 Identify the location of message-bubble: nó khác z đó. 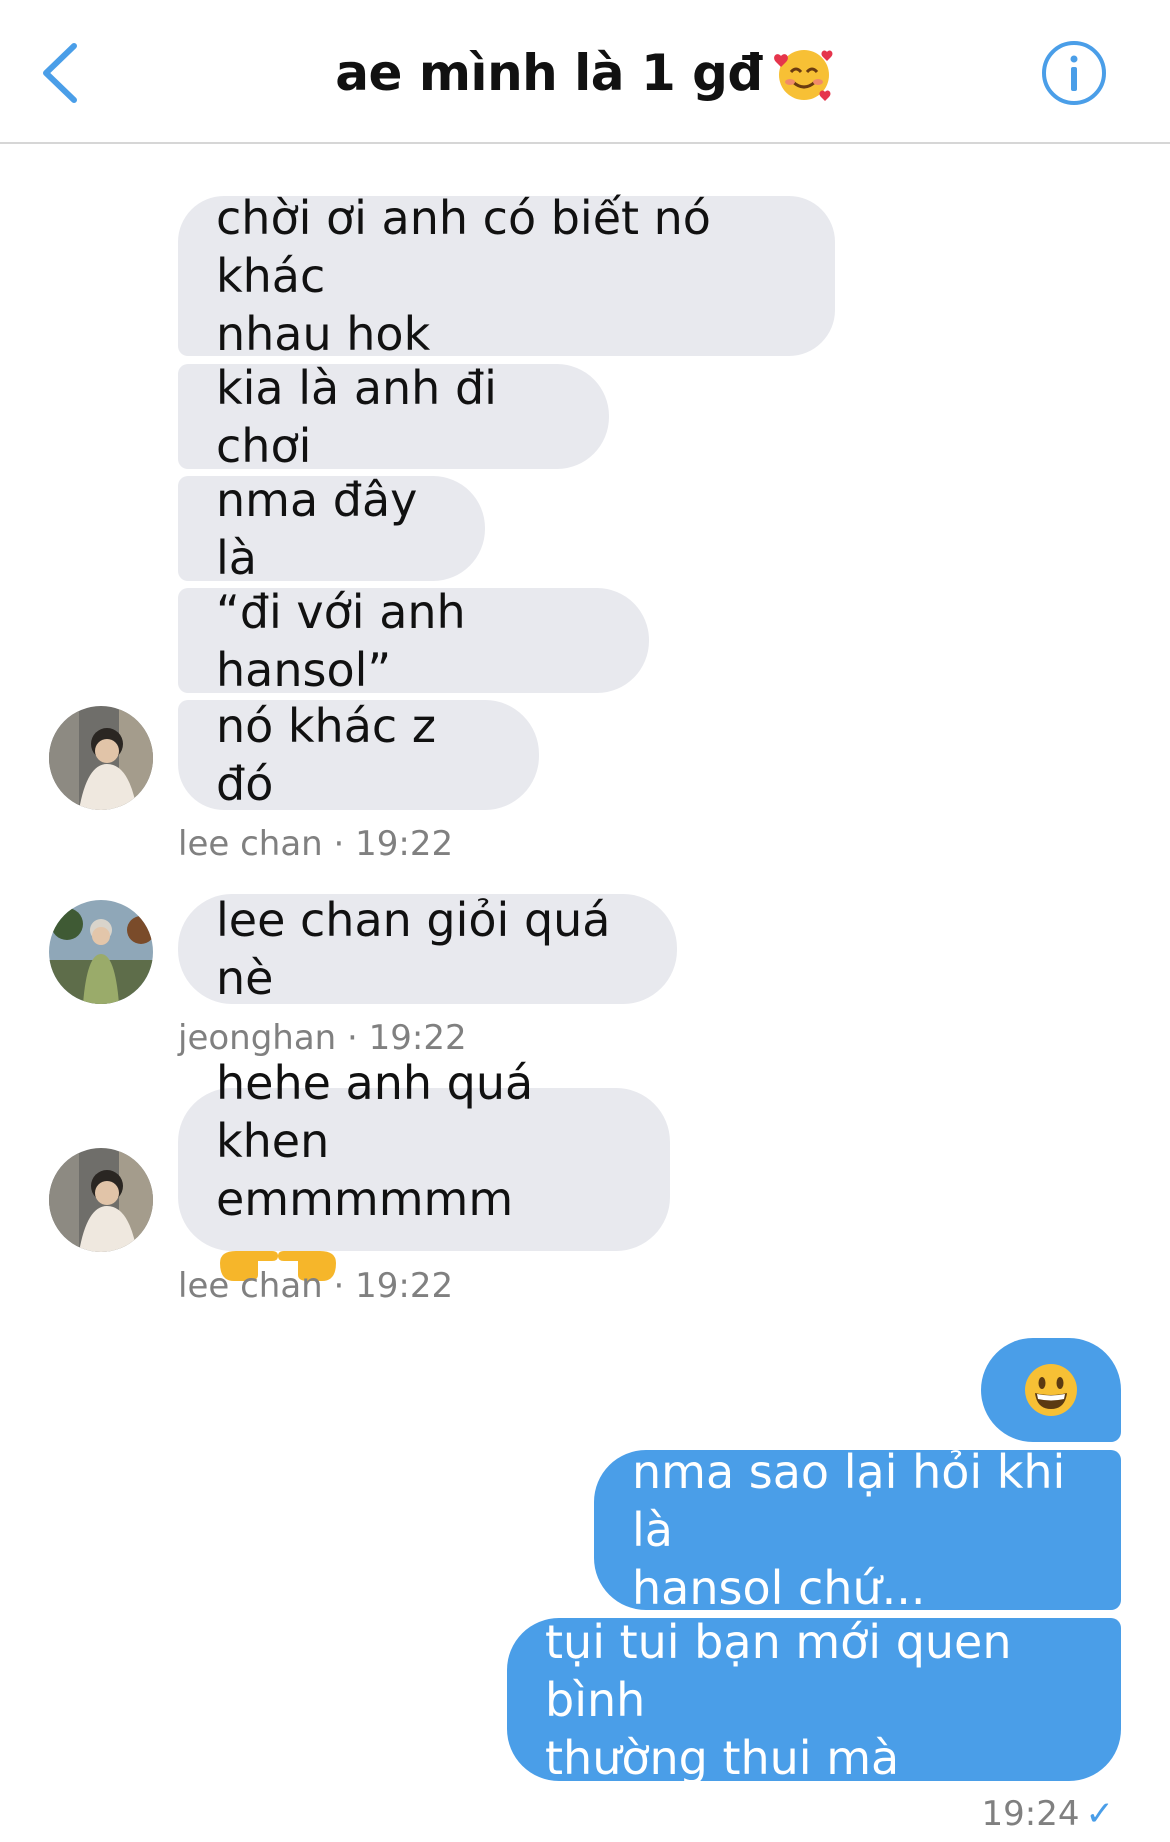
(358, 755).